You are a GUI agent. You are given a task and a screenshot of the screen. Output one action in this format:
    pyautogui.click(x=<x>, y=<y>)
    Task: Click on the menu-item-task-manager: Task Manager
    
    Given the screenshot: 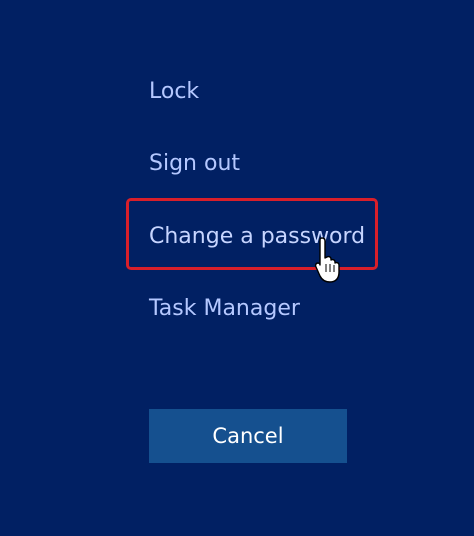 What is the action you would take?
    pyautogui.click(x=224, y=309)
    